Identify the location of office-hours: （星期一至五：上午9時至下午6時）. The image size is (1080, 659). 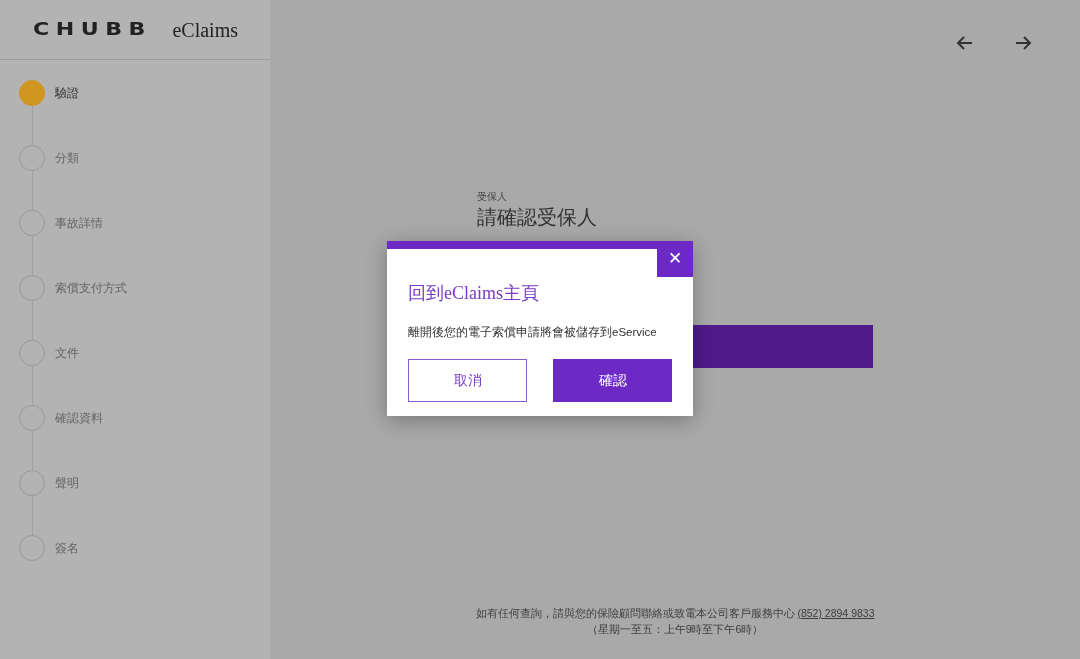
(675, 629).